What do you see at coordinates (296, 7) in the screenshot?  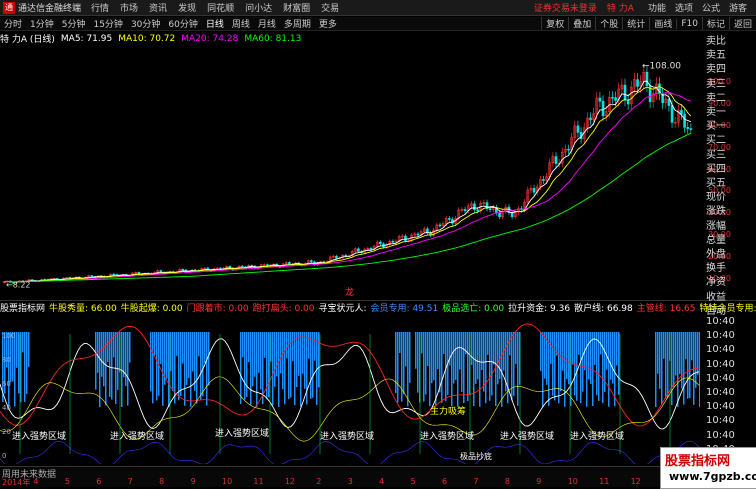 I see `menu-wealth: 财富圈` at bounding box center [296, 7].